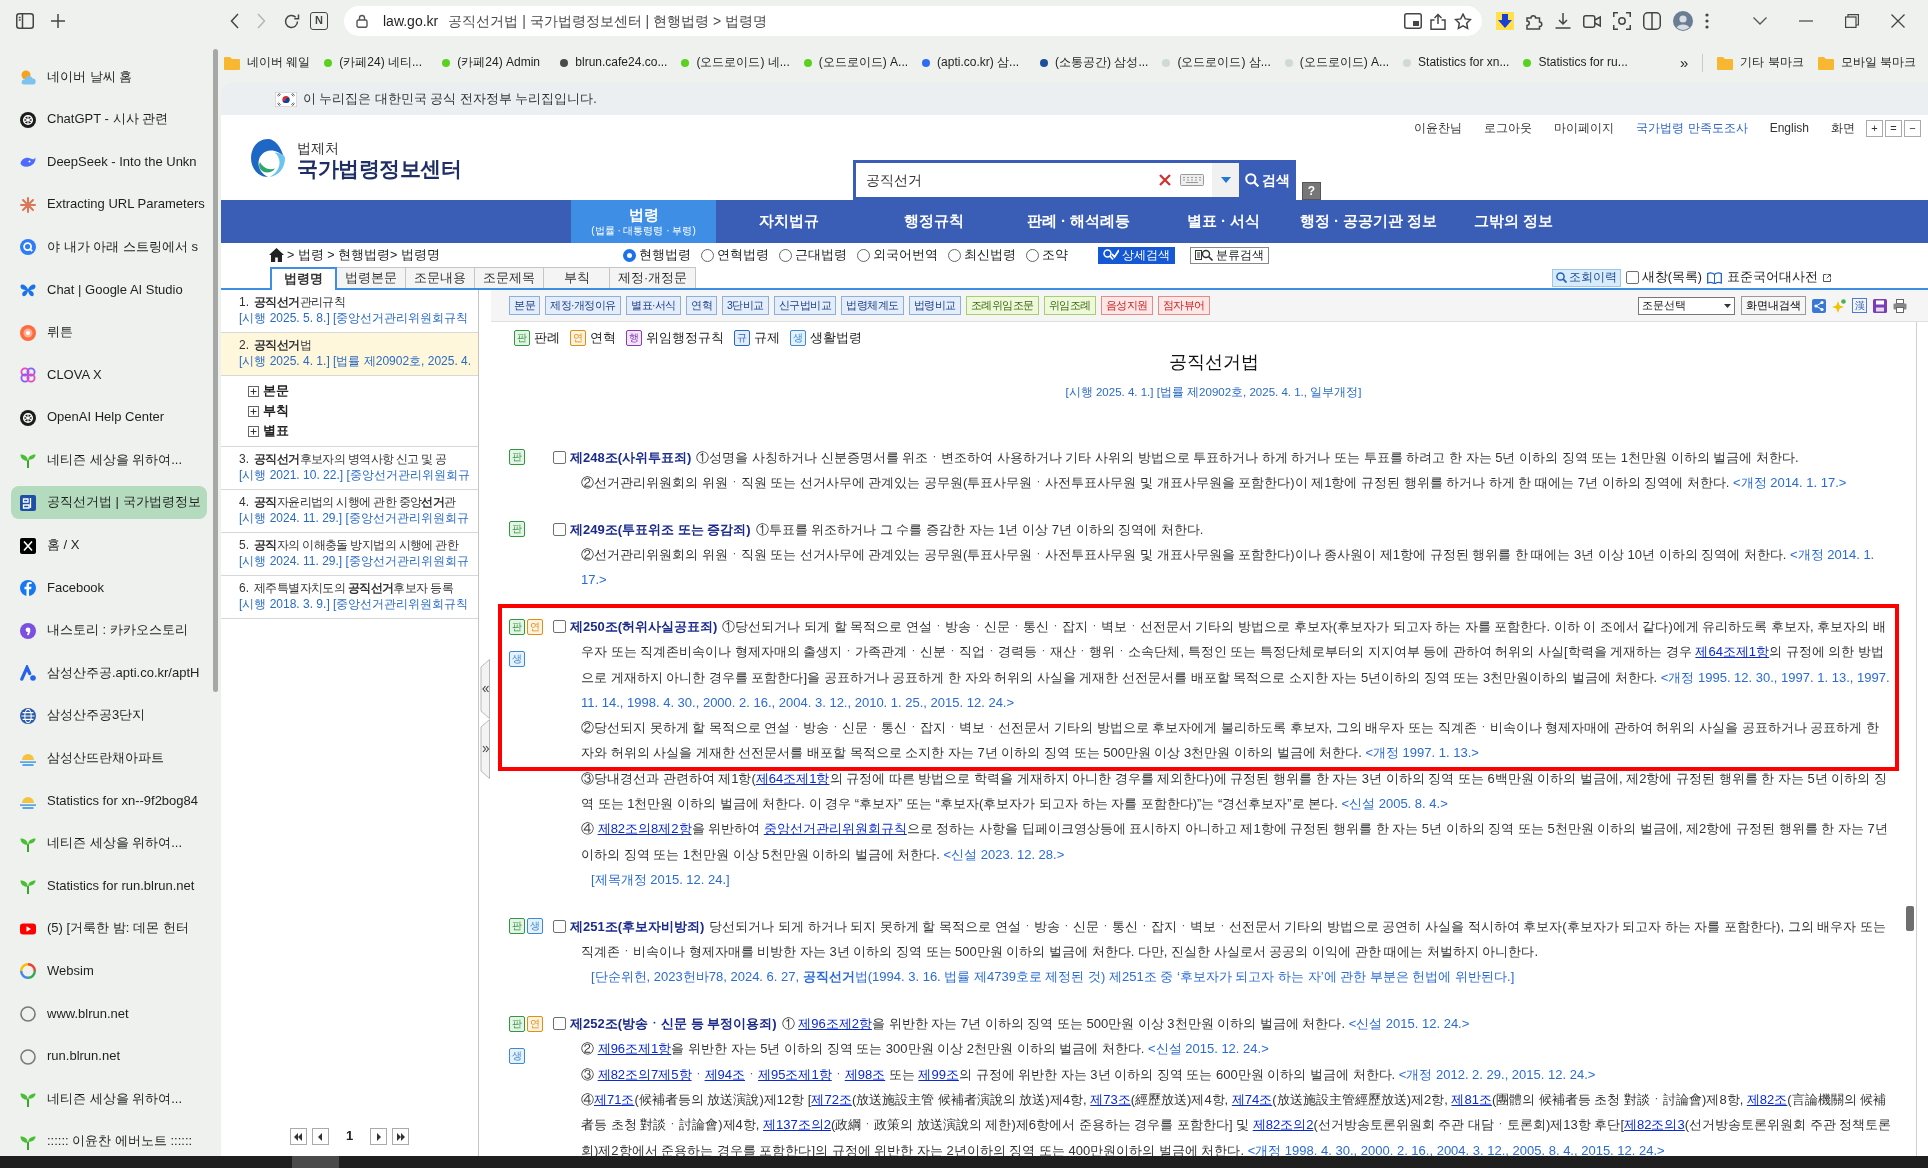 This screenshot has width=1928, height=1168. What do you see at coordinates (1078, 221) in the screenshot?
I see `nav-tab: 판례 · 해석례등` at bounding box center [1078, 221].